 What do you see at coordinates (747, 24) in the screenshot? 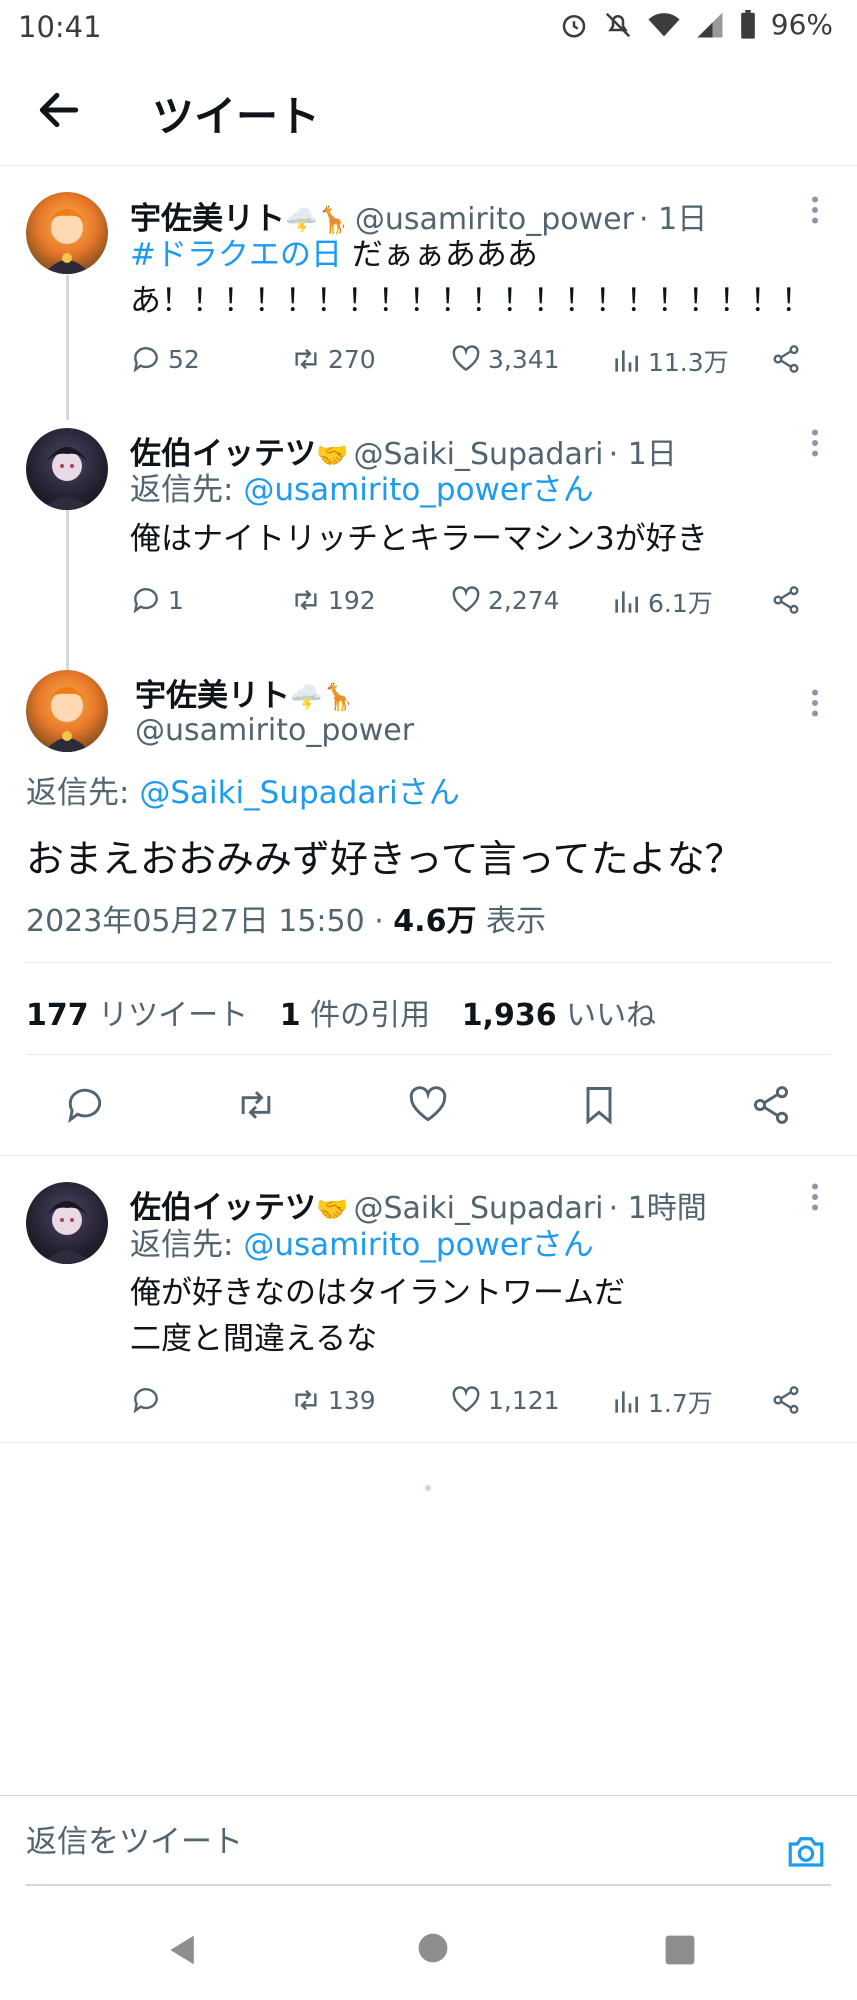
I see `battery-icon` at bounding box center [747, 24].